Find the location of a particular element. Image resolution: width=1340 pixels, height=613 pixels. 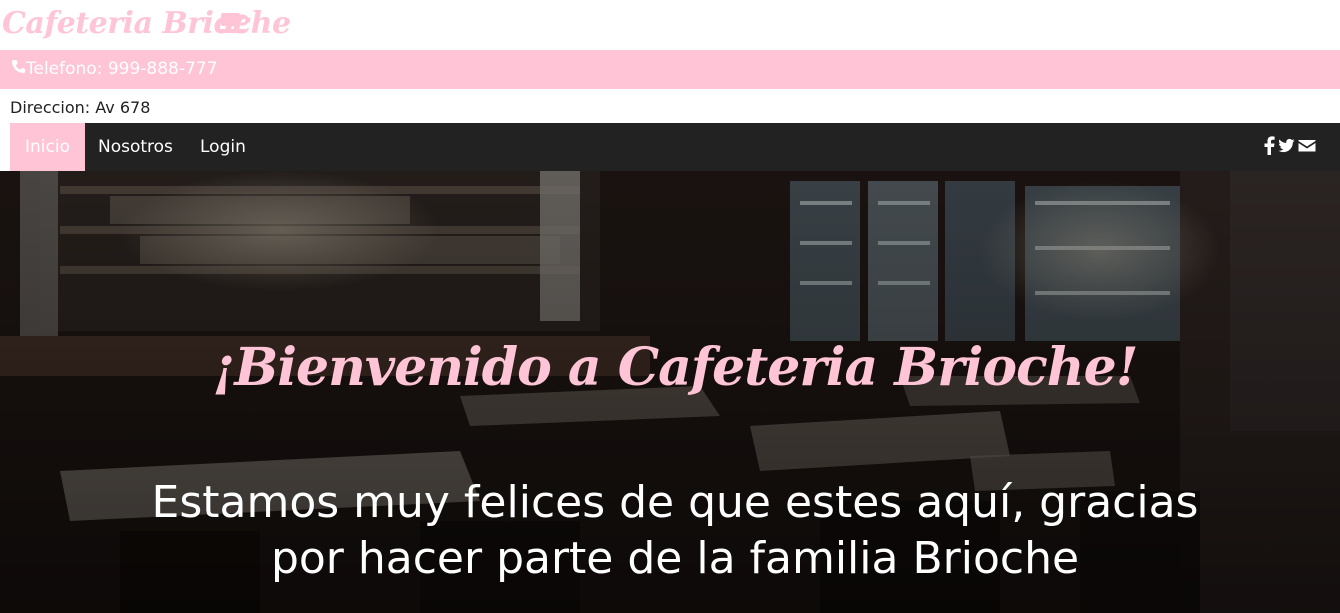

address-text: Direccion: Av 678 is located at coordinates (80, 107).